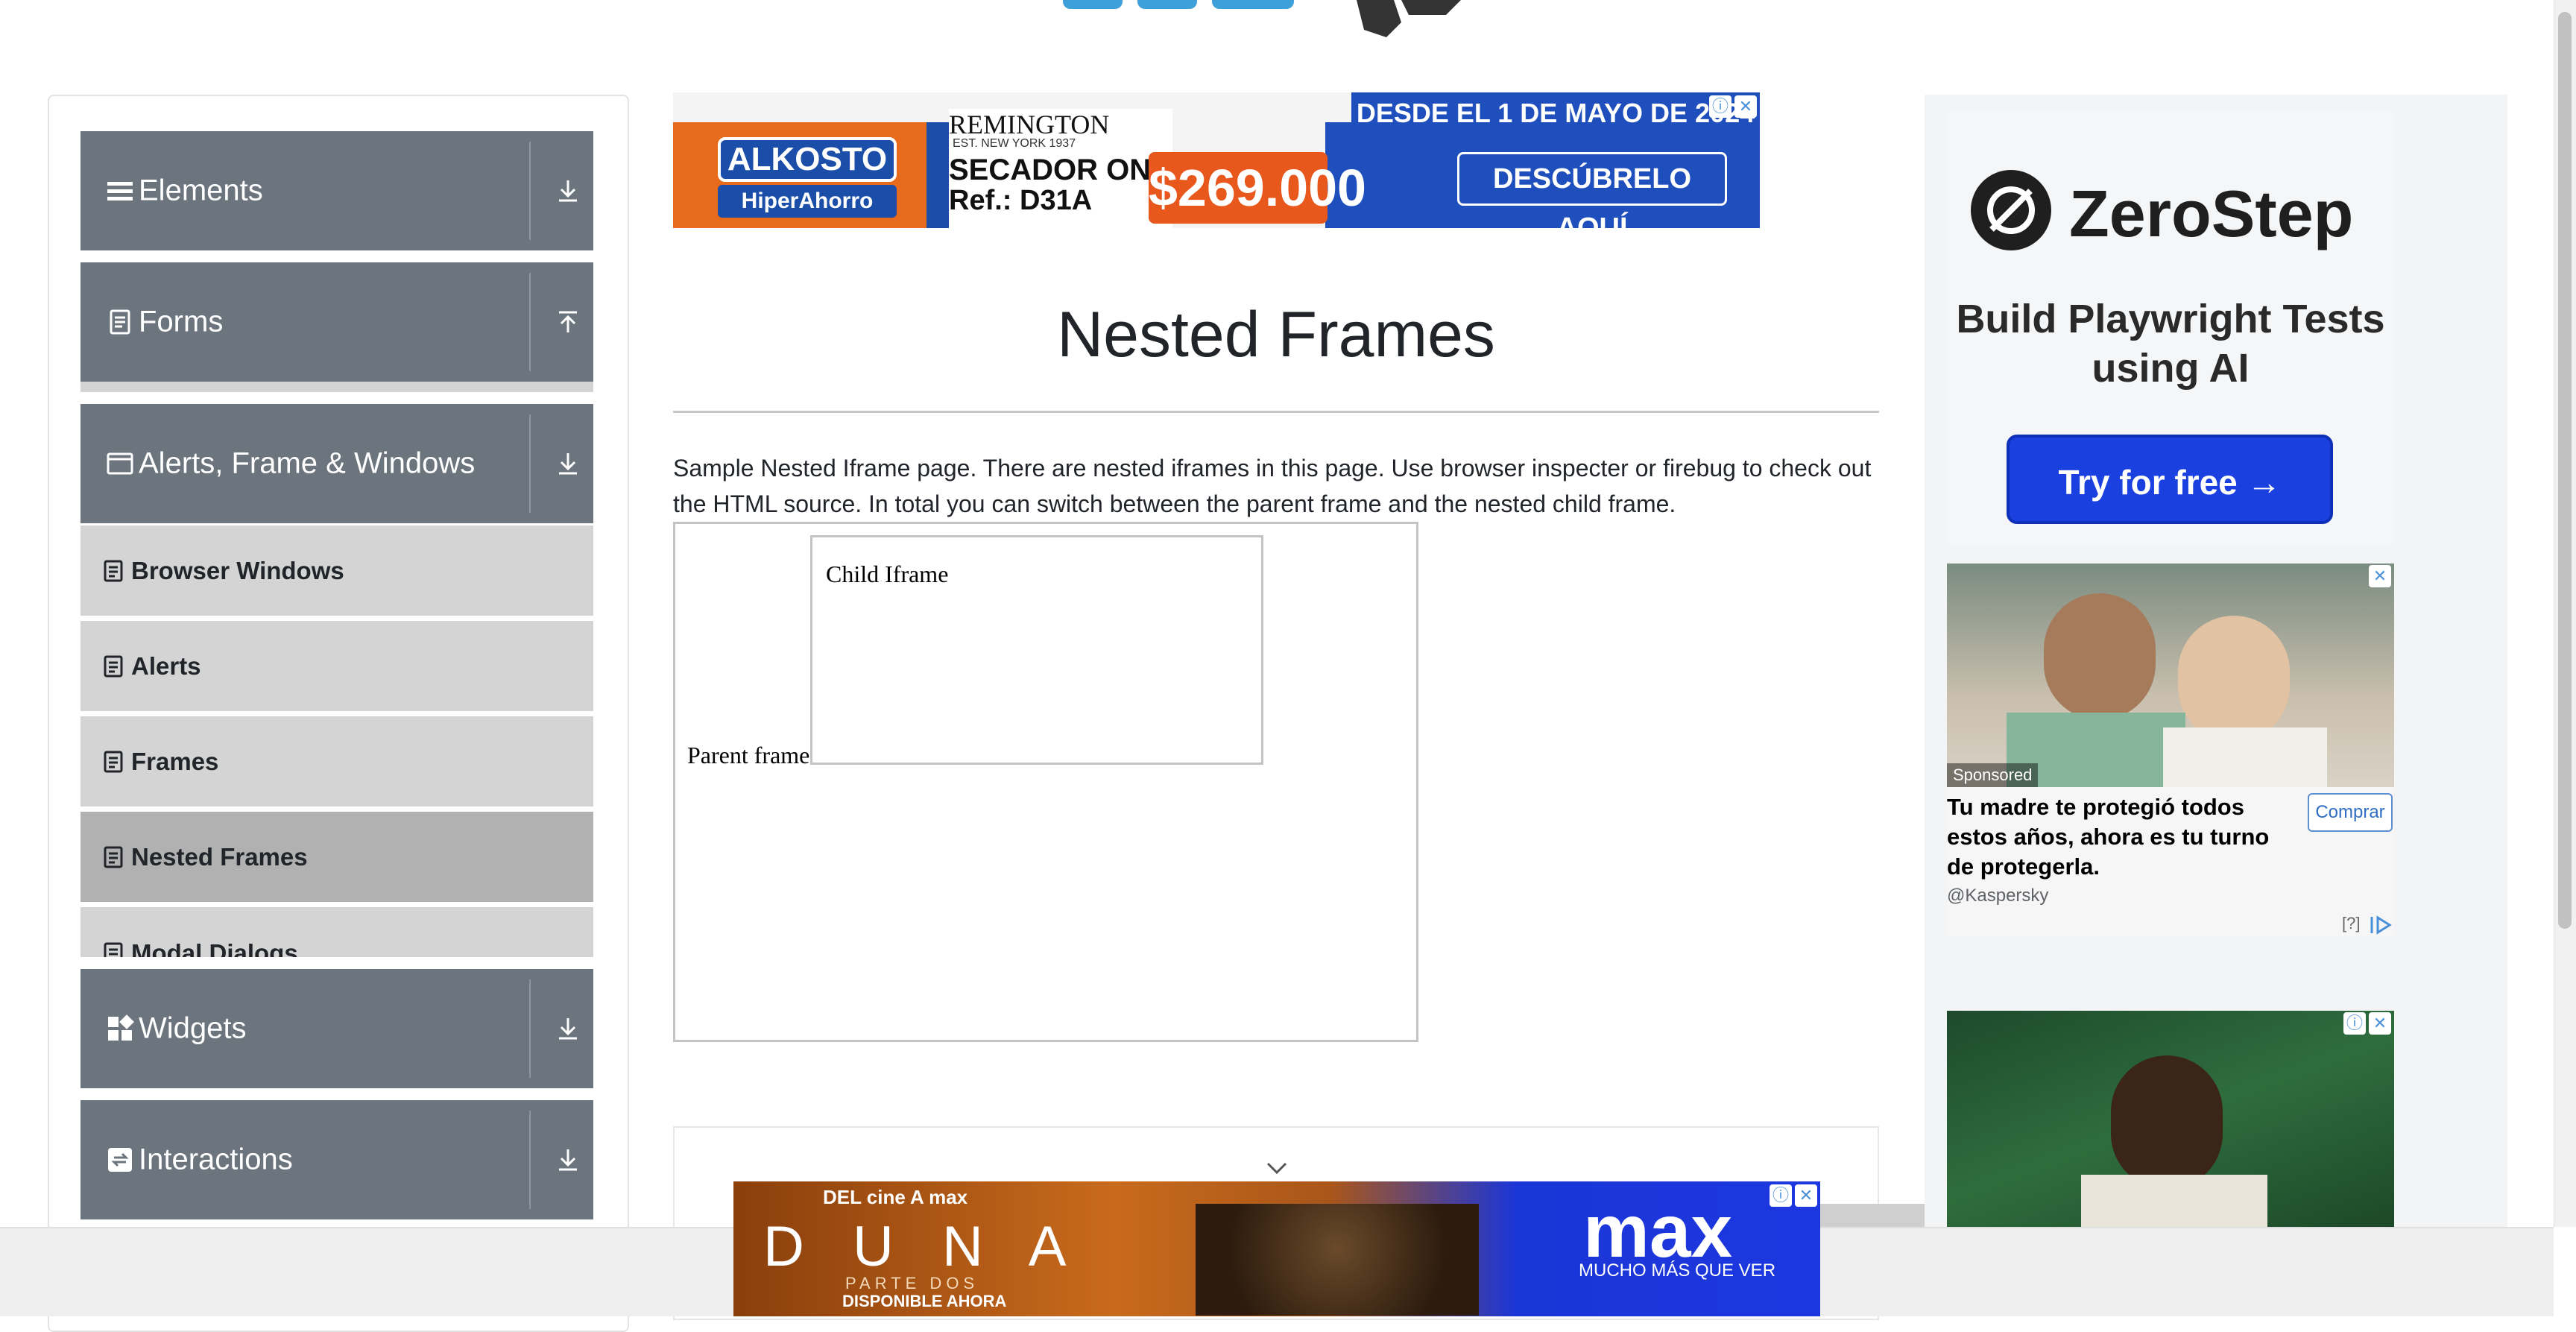 This screenshot has width=2576, height=1332. What do you see at coordinates (1289, 22) in the screenshot?
I see `site-logo` at bounding box center [1289, 22].